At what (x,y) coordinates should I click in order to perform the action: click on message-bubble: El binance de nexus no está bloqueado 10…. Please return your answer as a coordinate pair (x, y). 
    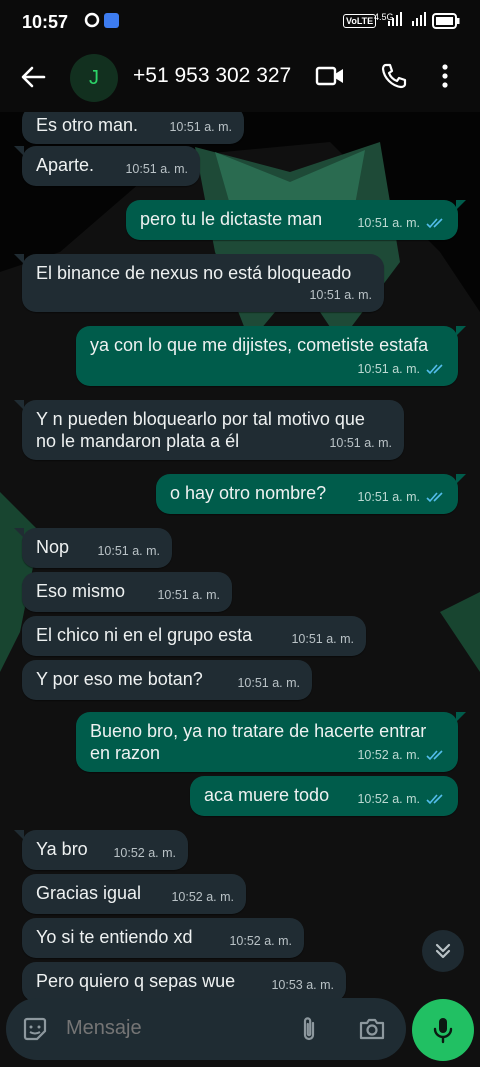
    Looking at the image, I should click on (199, 283).